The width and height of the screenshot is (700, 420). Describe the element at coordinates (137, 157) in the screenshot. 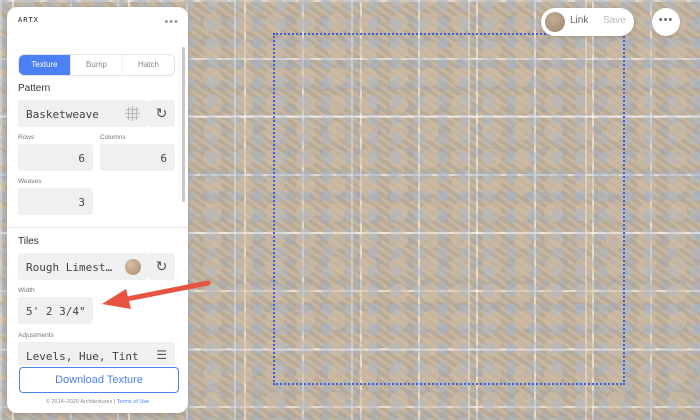

I see `columns-input: 6` at that location.